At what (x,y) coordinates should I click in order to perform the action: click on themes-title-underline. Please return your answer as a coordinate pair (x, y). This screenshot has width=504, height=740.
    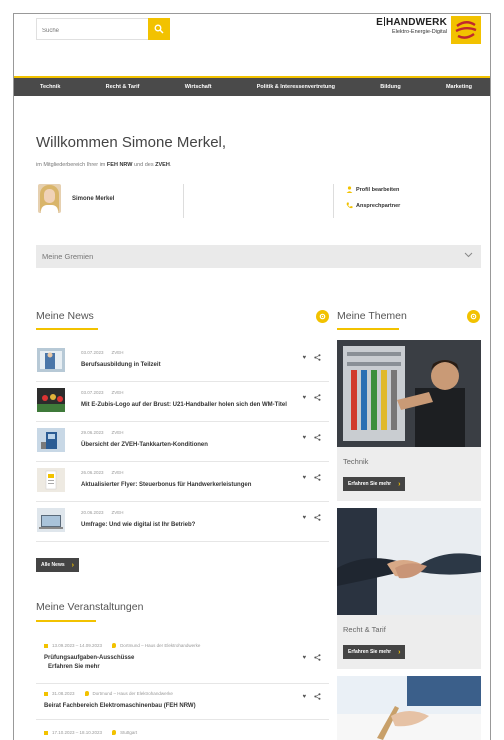
    Looking at the image, I should click on (368, 329).